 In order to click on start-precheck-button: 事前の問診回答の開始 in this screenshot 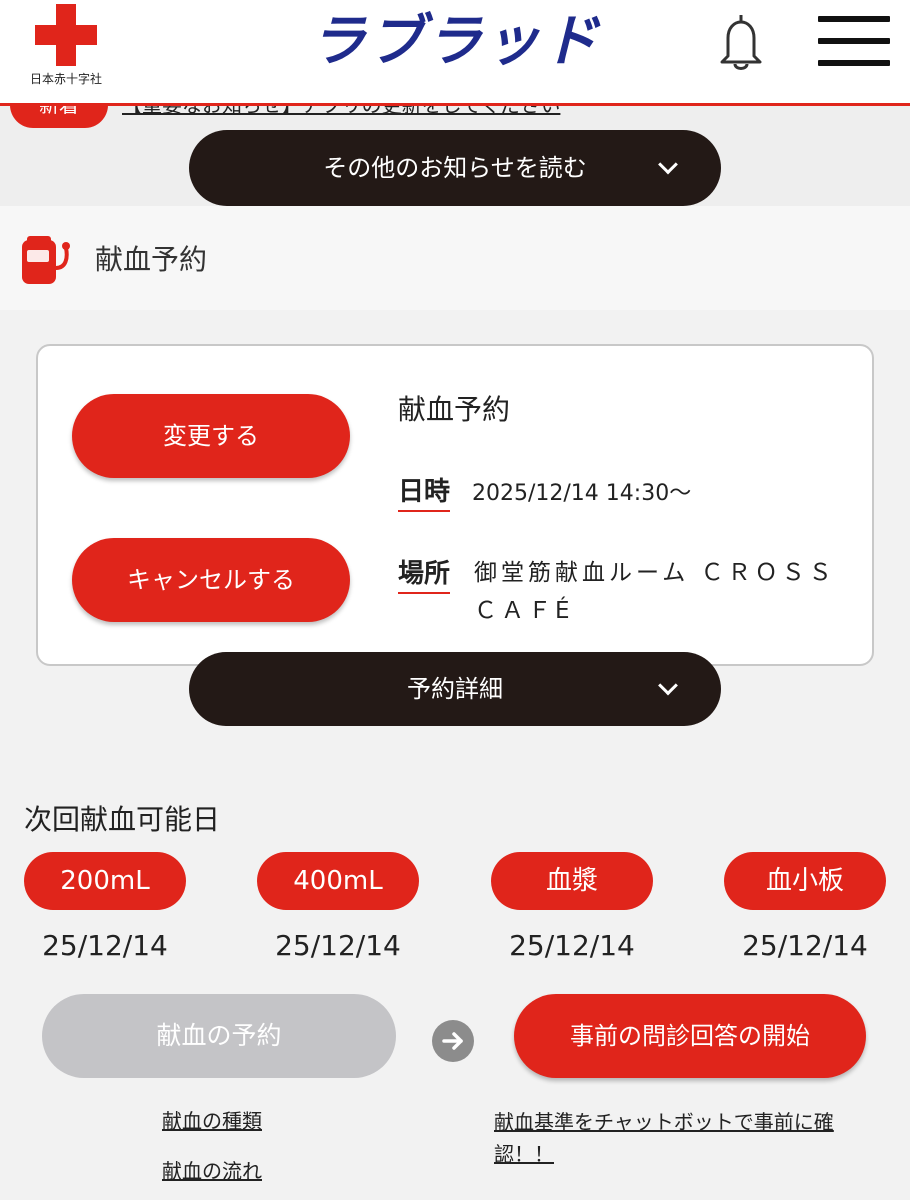, I will do `click(690, 1036)`.